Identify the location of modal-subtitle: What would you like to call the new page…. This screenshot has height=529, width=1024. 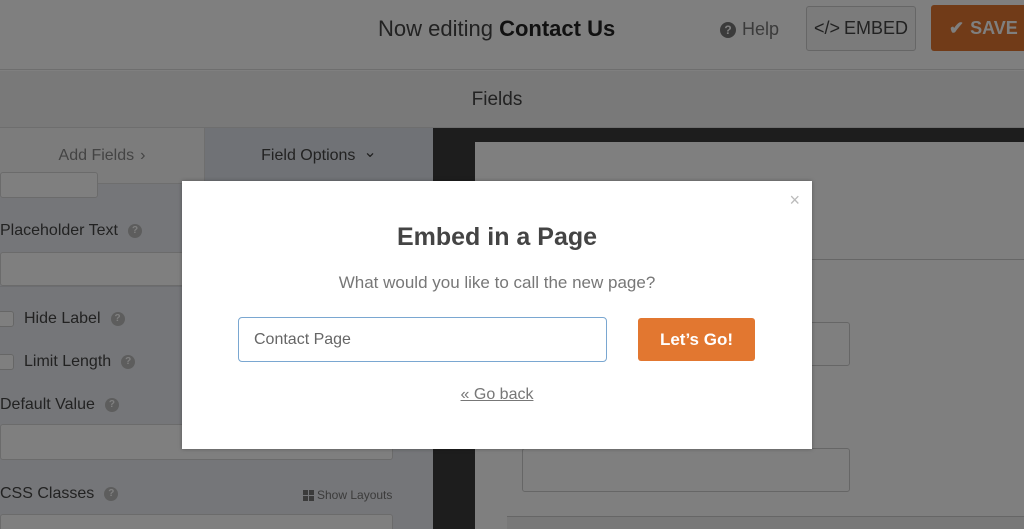
(497, 282).